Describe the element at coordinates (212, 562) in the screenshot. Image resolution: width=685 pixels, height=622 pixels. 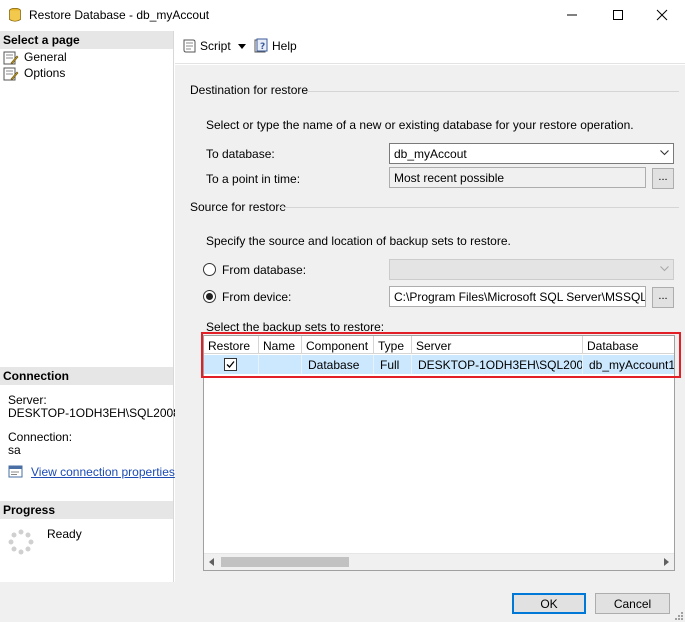
I see `scroll-left-icon` at that location.